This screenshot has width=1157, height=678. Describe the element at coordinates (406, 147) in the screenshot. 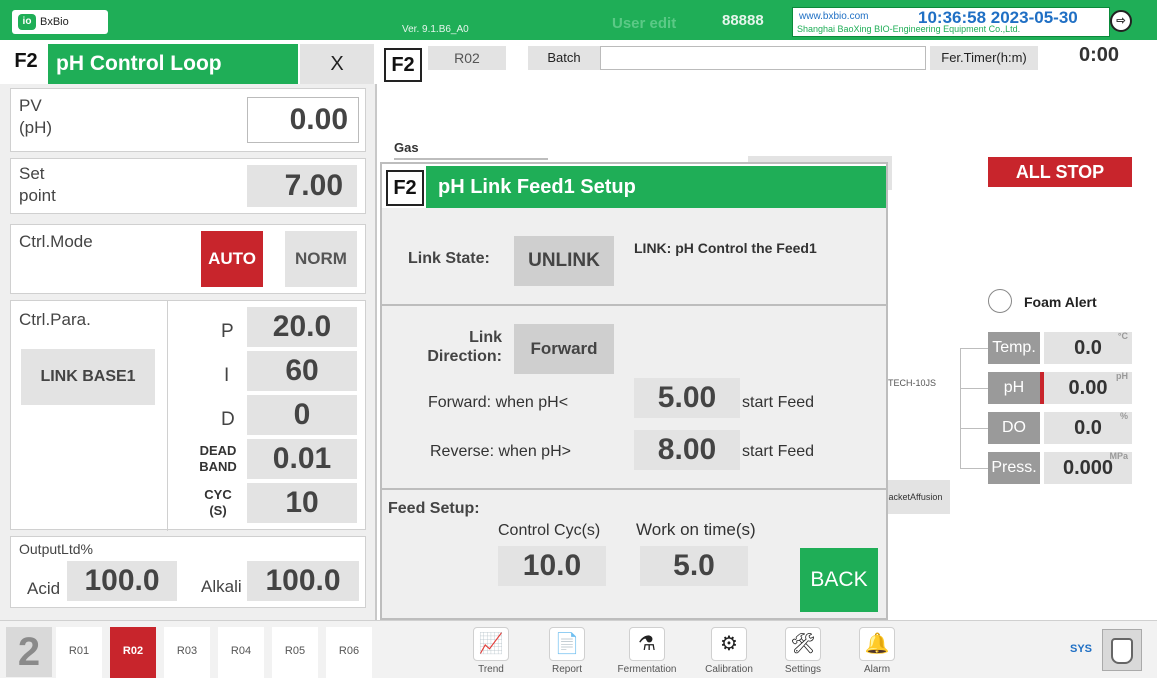

I see `gas-label: Gas` at that location.